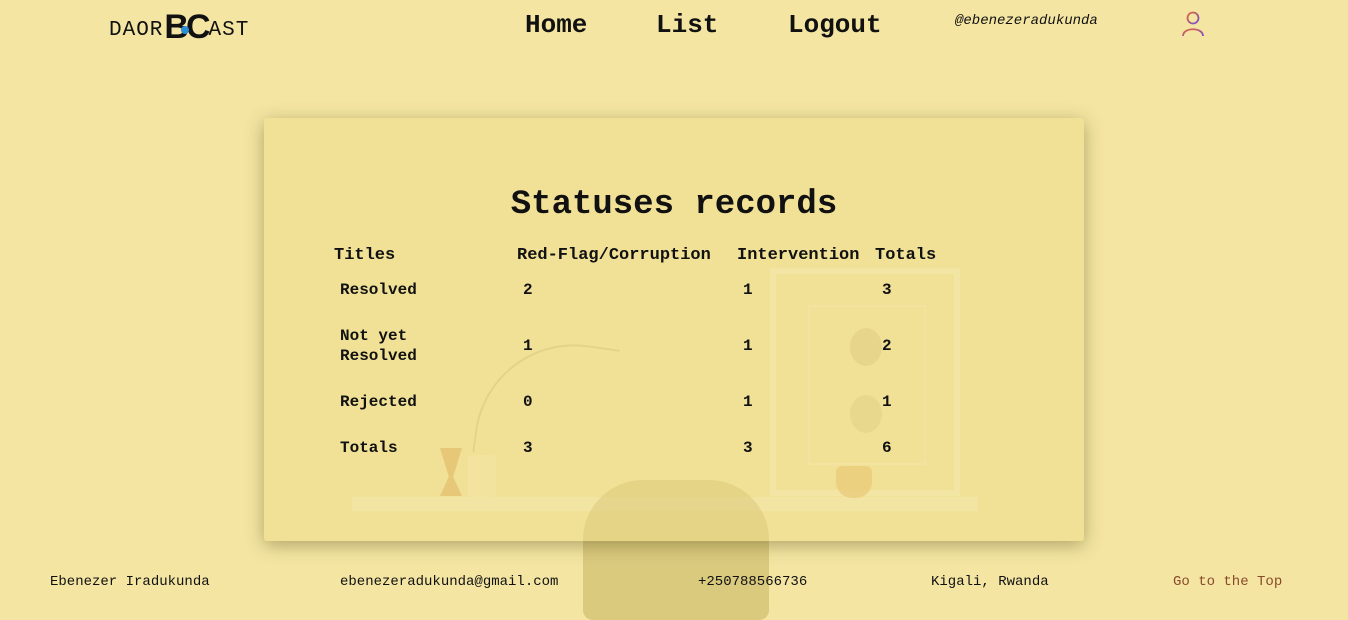  What do you see at coordinates (374, 336) in the screenshot?
I see `row-title: Not yet` at bounding box center [374, 336].